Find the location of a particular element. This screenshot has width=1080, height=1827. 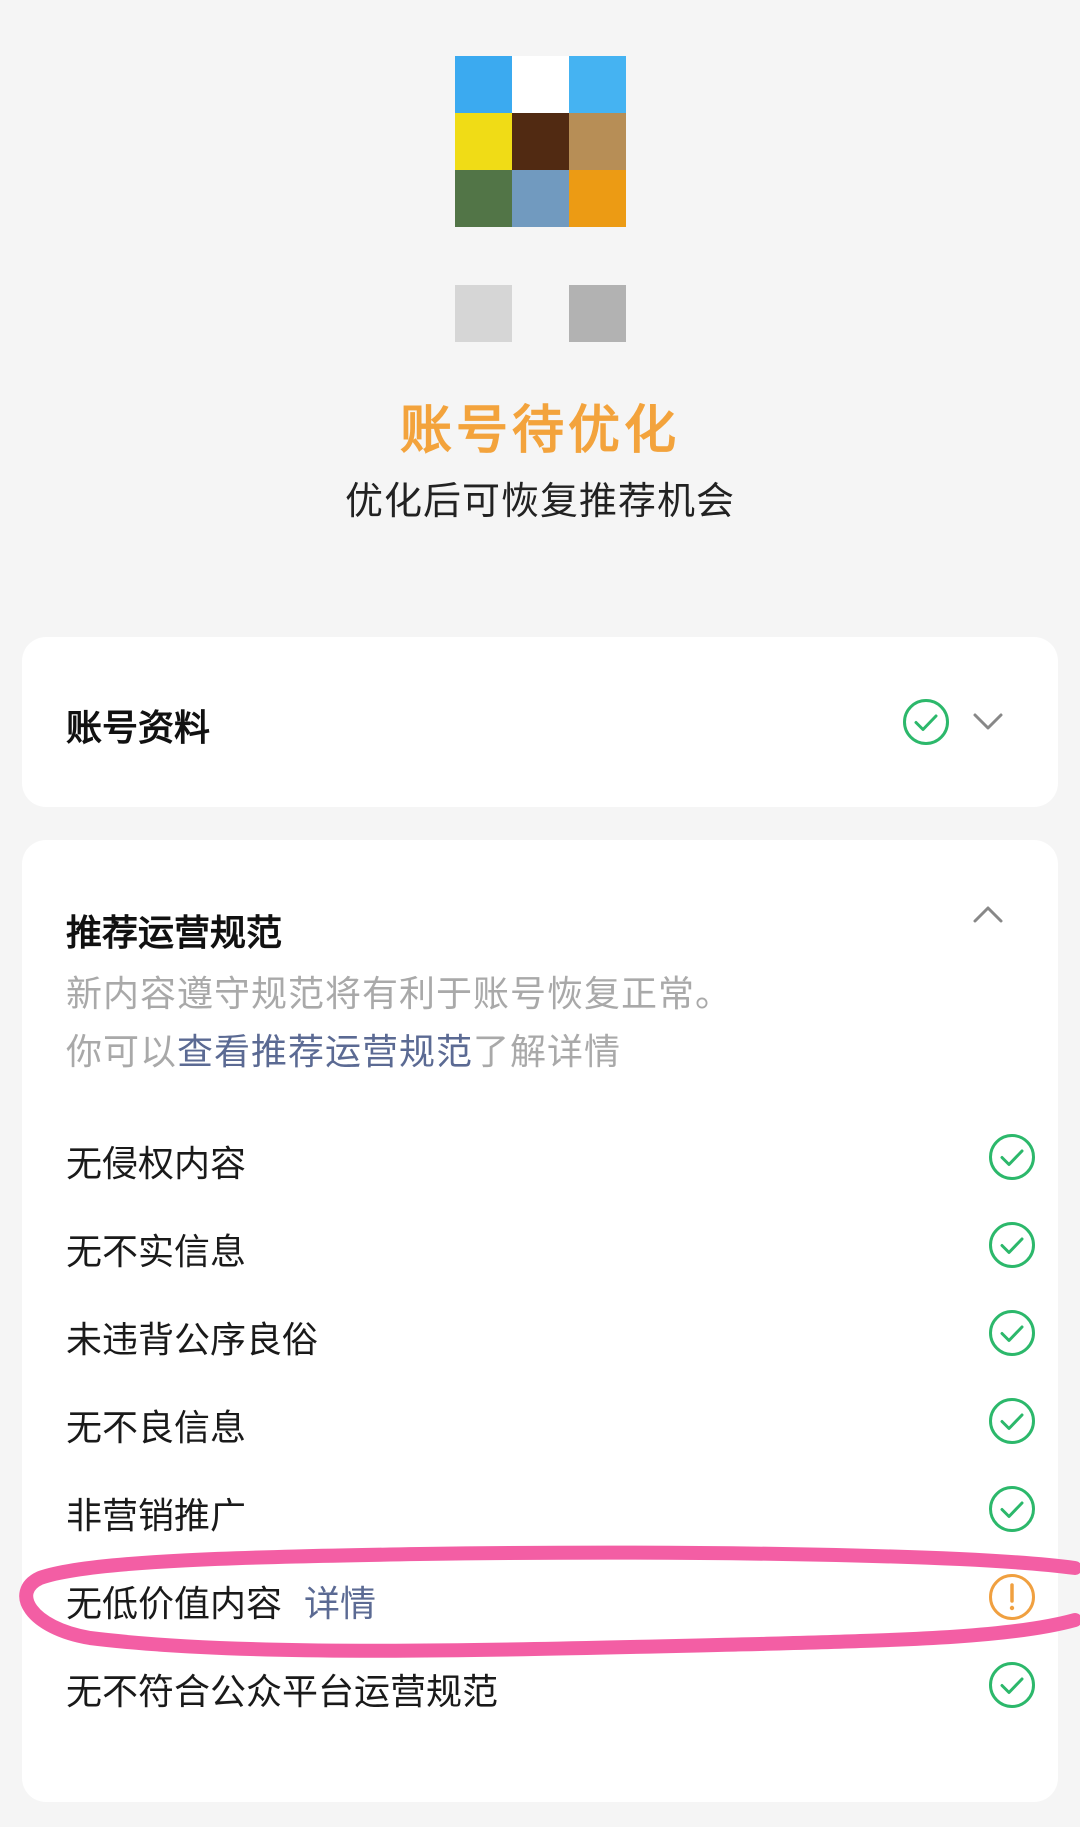

status-subtitle: 优化后可恢复推荐机会 is located at coordinates (539, 501).